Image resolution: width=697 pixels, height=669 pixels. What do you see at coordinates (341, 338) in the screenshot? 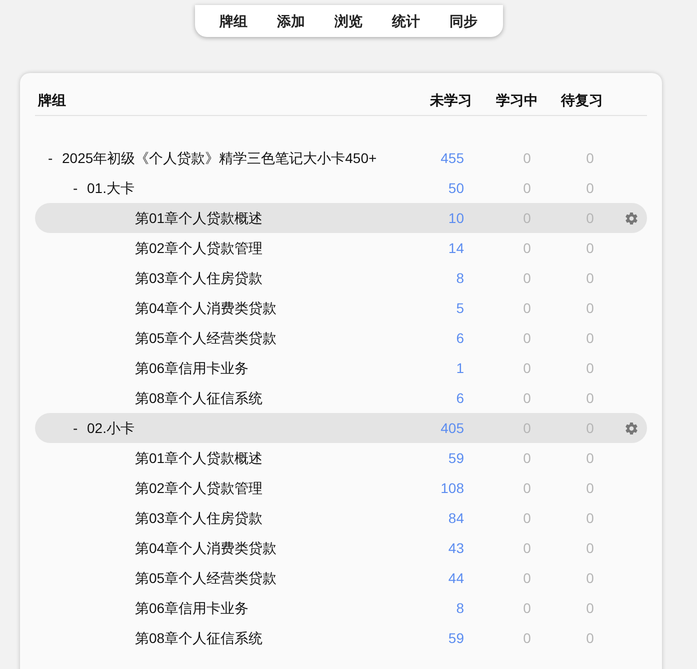
I see `deck-row: 第05章个人经营类贷款 6 0 0` at bounding box center [341, 338].